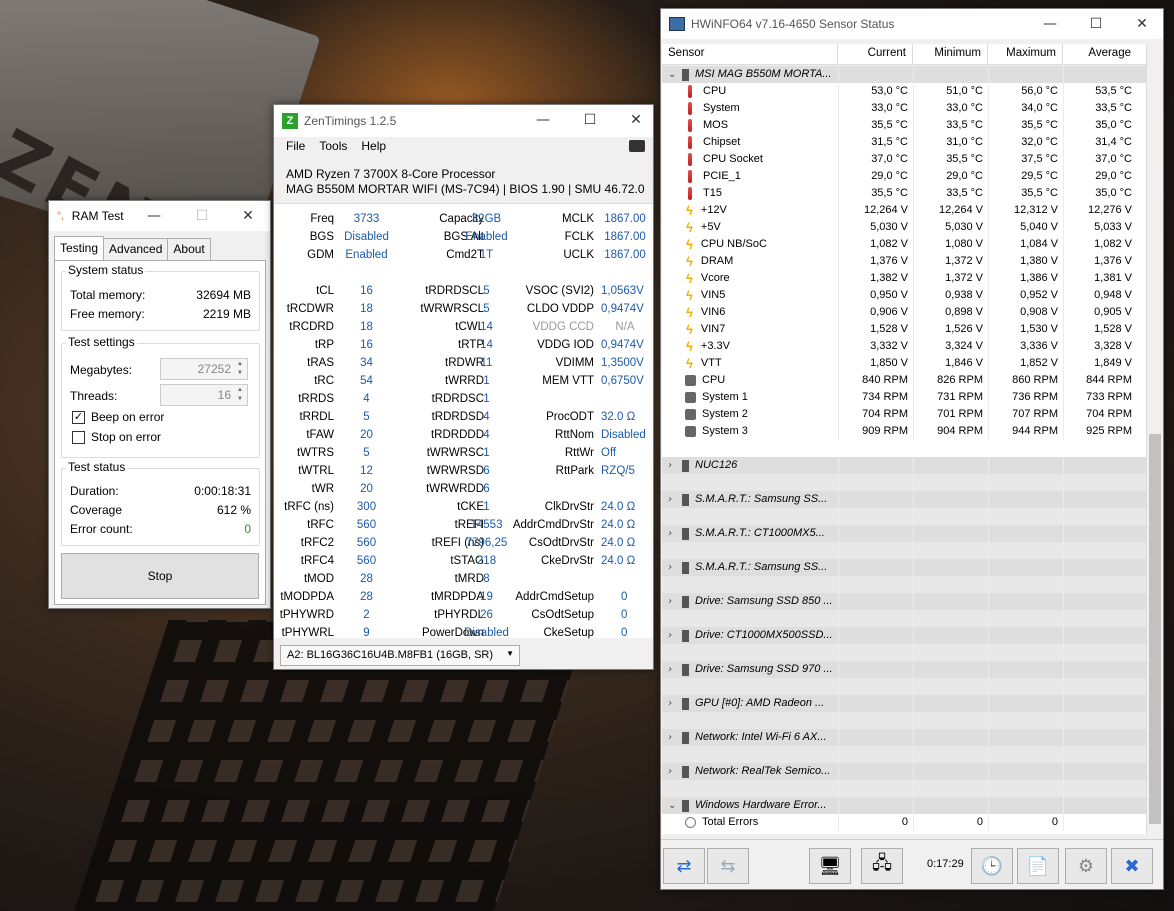 This screenshot has width=1174, height=911. I want to click on menu-file: File, so click(295, 146).